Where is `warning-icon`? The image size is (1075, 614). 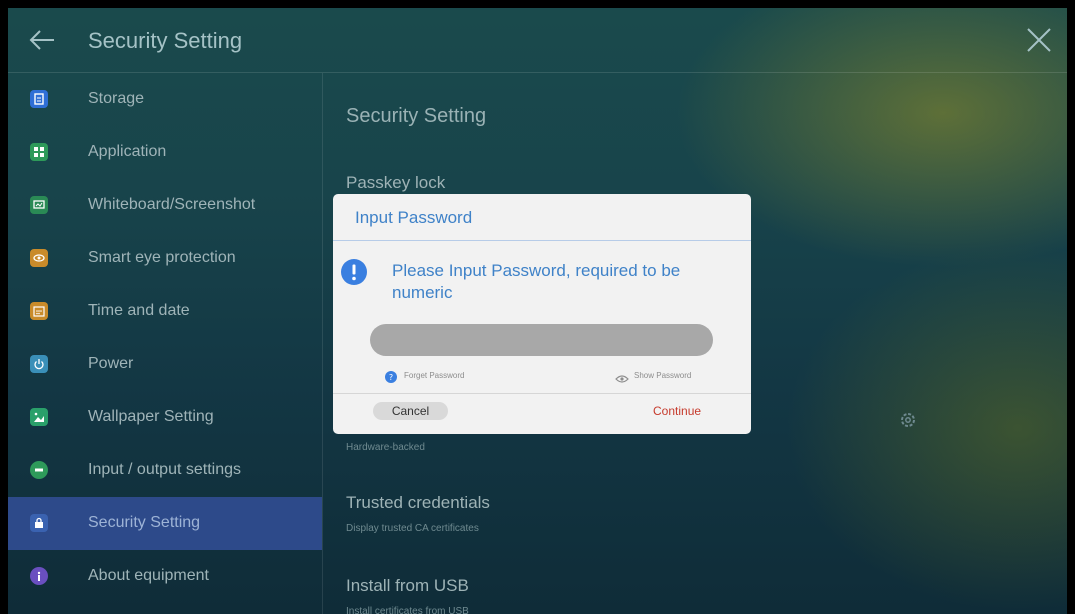 warning-icon is located at coordinates (354, 272).